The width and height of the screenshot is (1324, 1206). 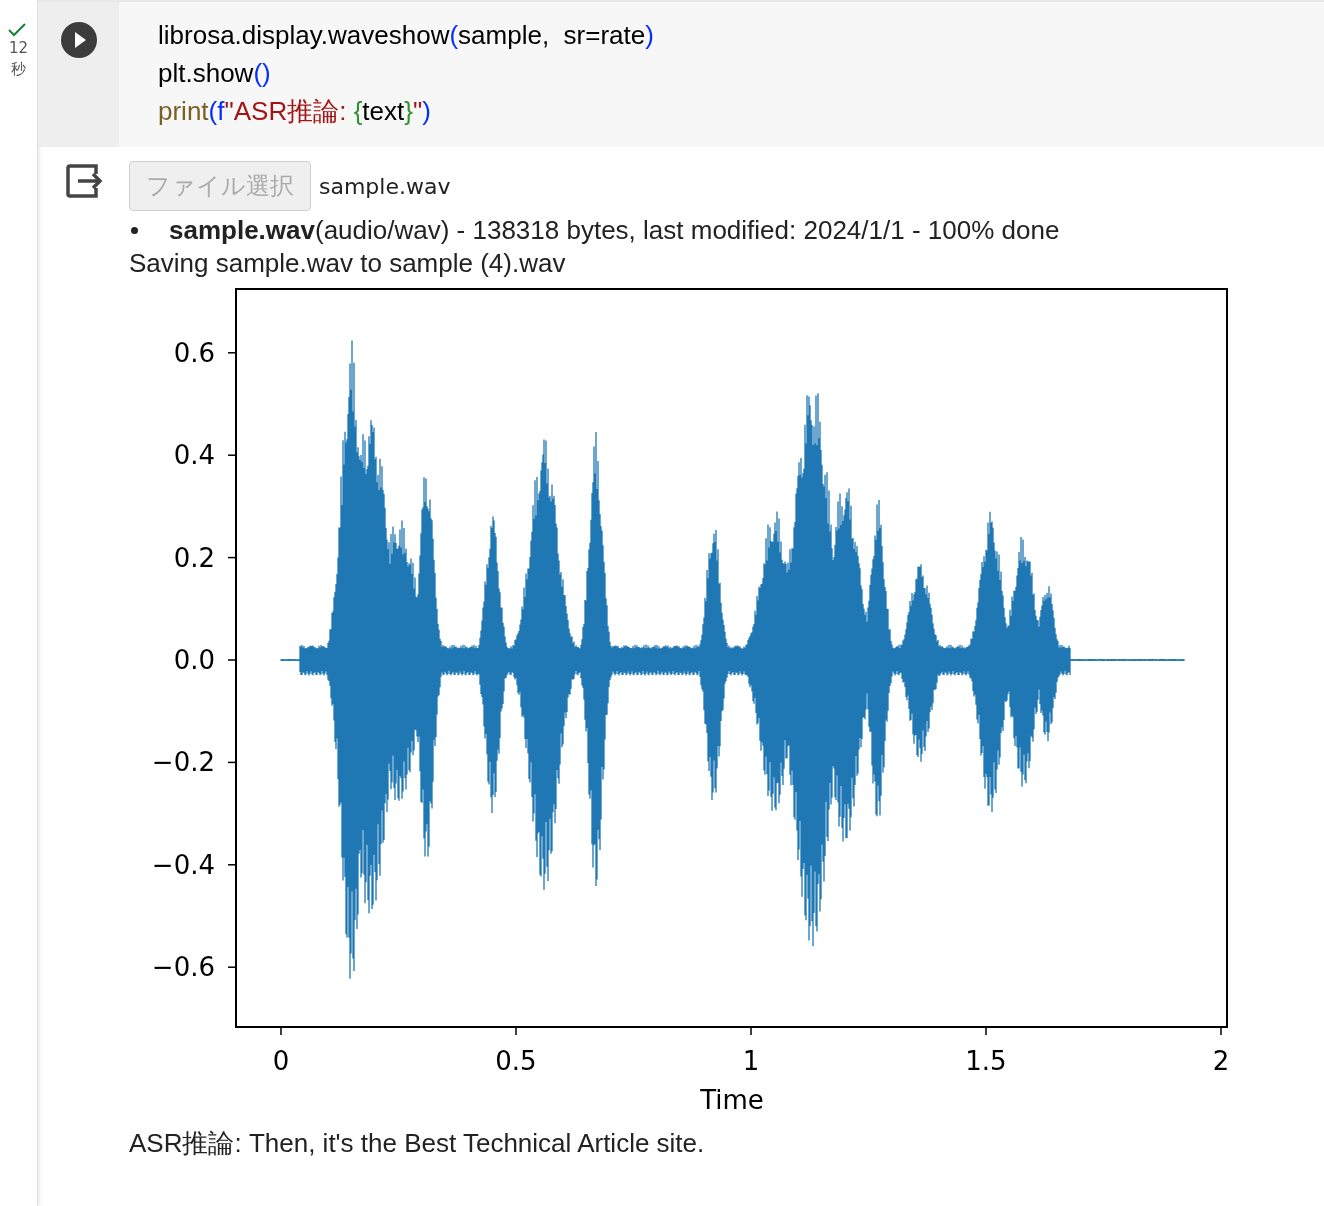 I want to click on y-tick-label: −0.2, so click(x=183, y=762).